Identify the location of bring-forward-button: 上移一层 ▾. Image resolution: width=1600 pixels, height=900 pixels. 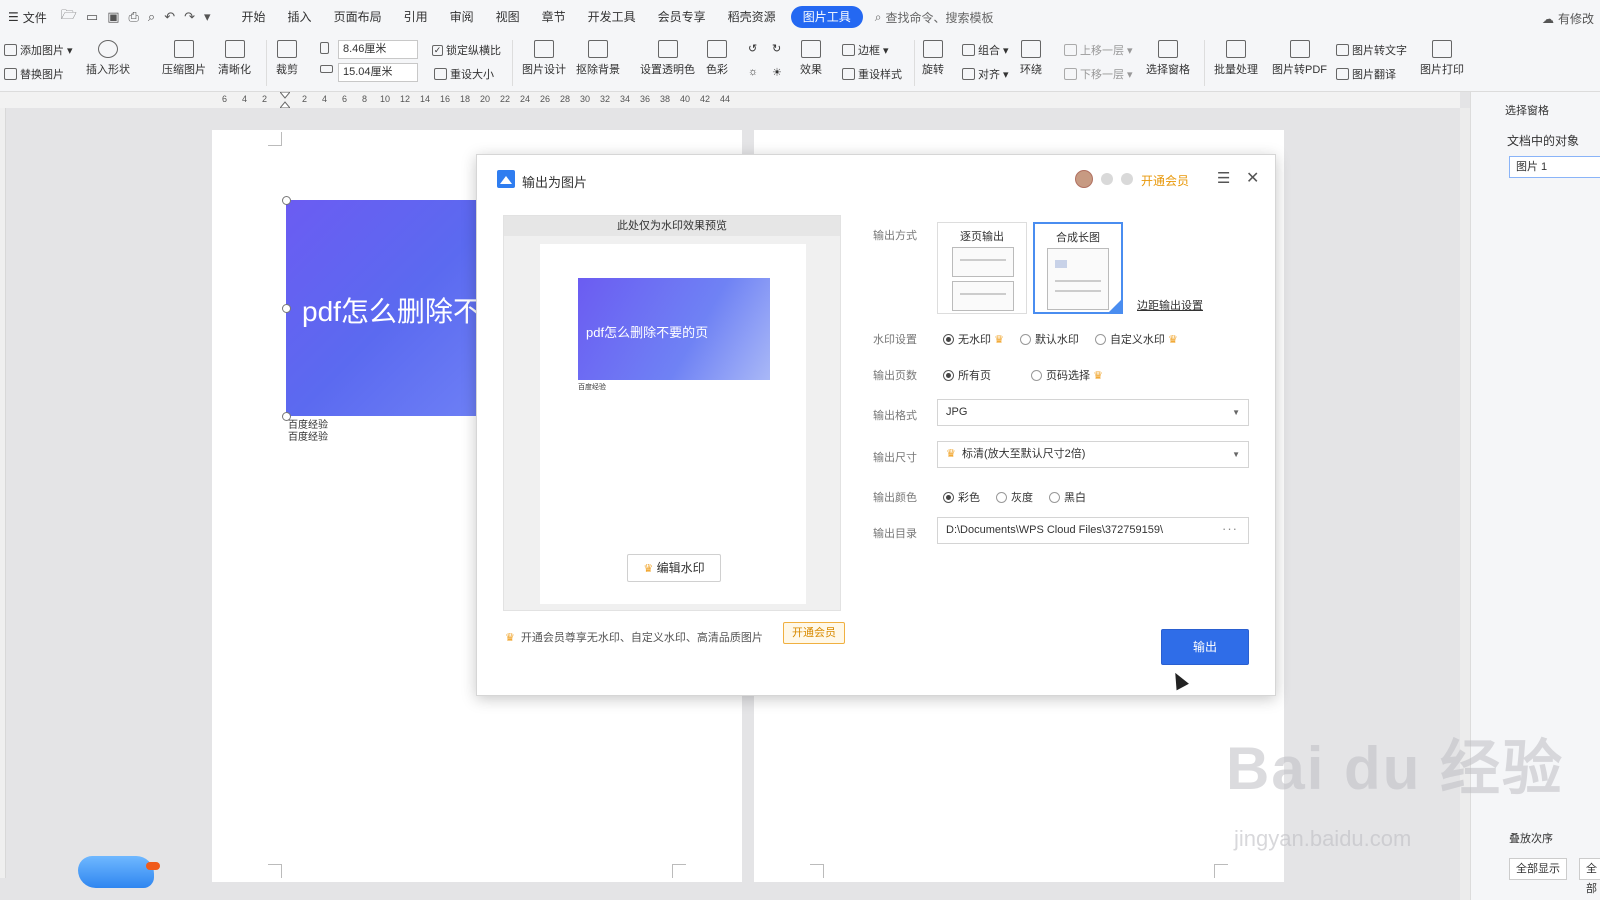
(1098, 50).